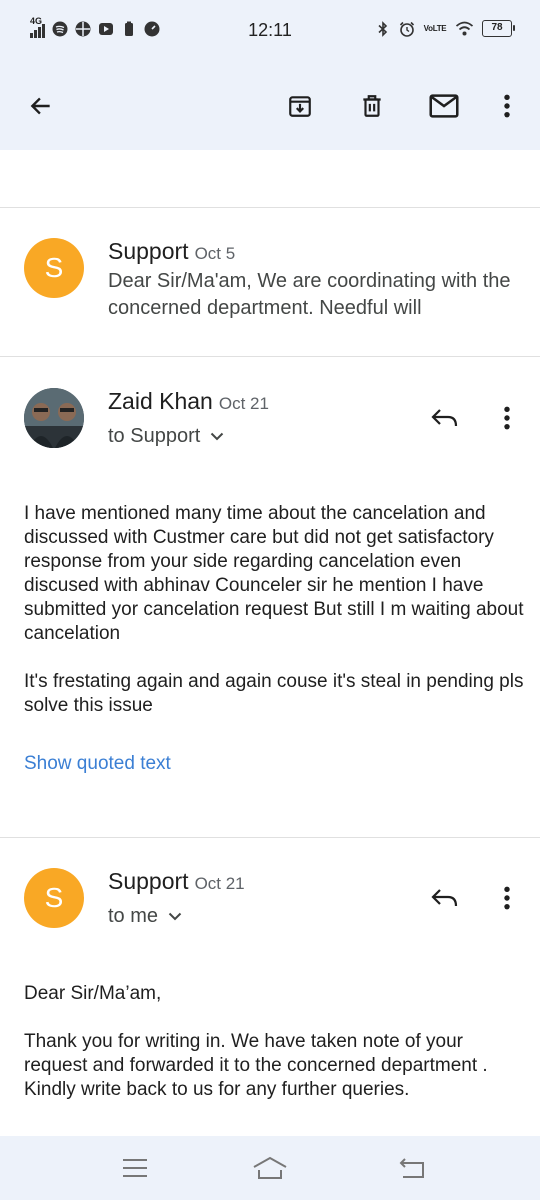 This screenshot has width=540, height=1200. I want to click on system-nav-bar, so click(270, 1168).